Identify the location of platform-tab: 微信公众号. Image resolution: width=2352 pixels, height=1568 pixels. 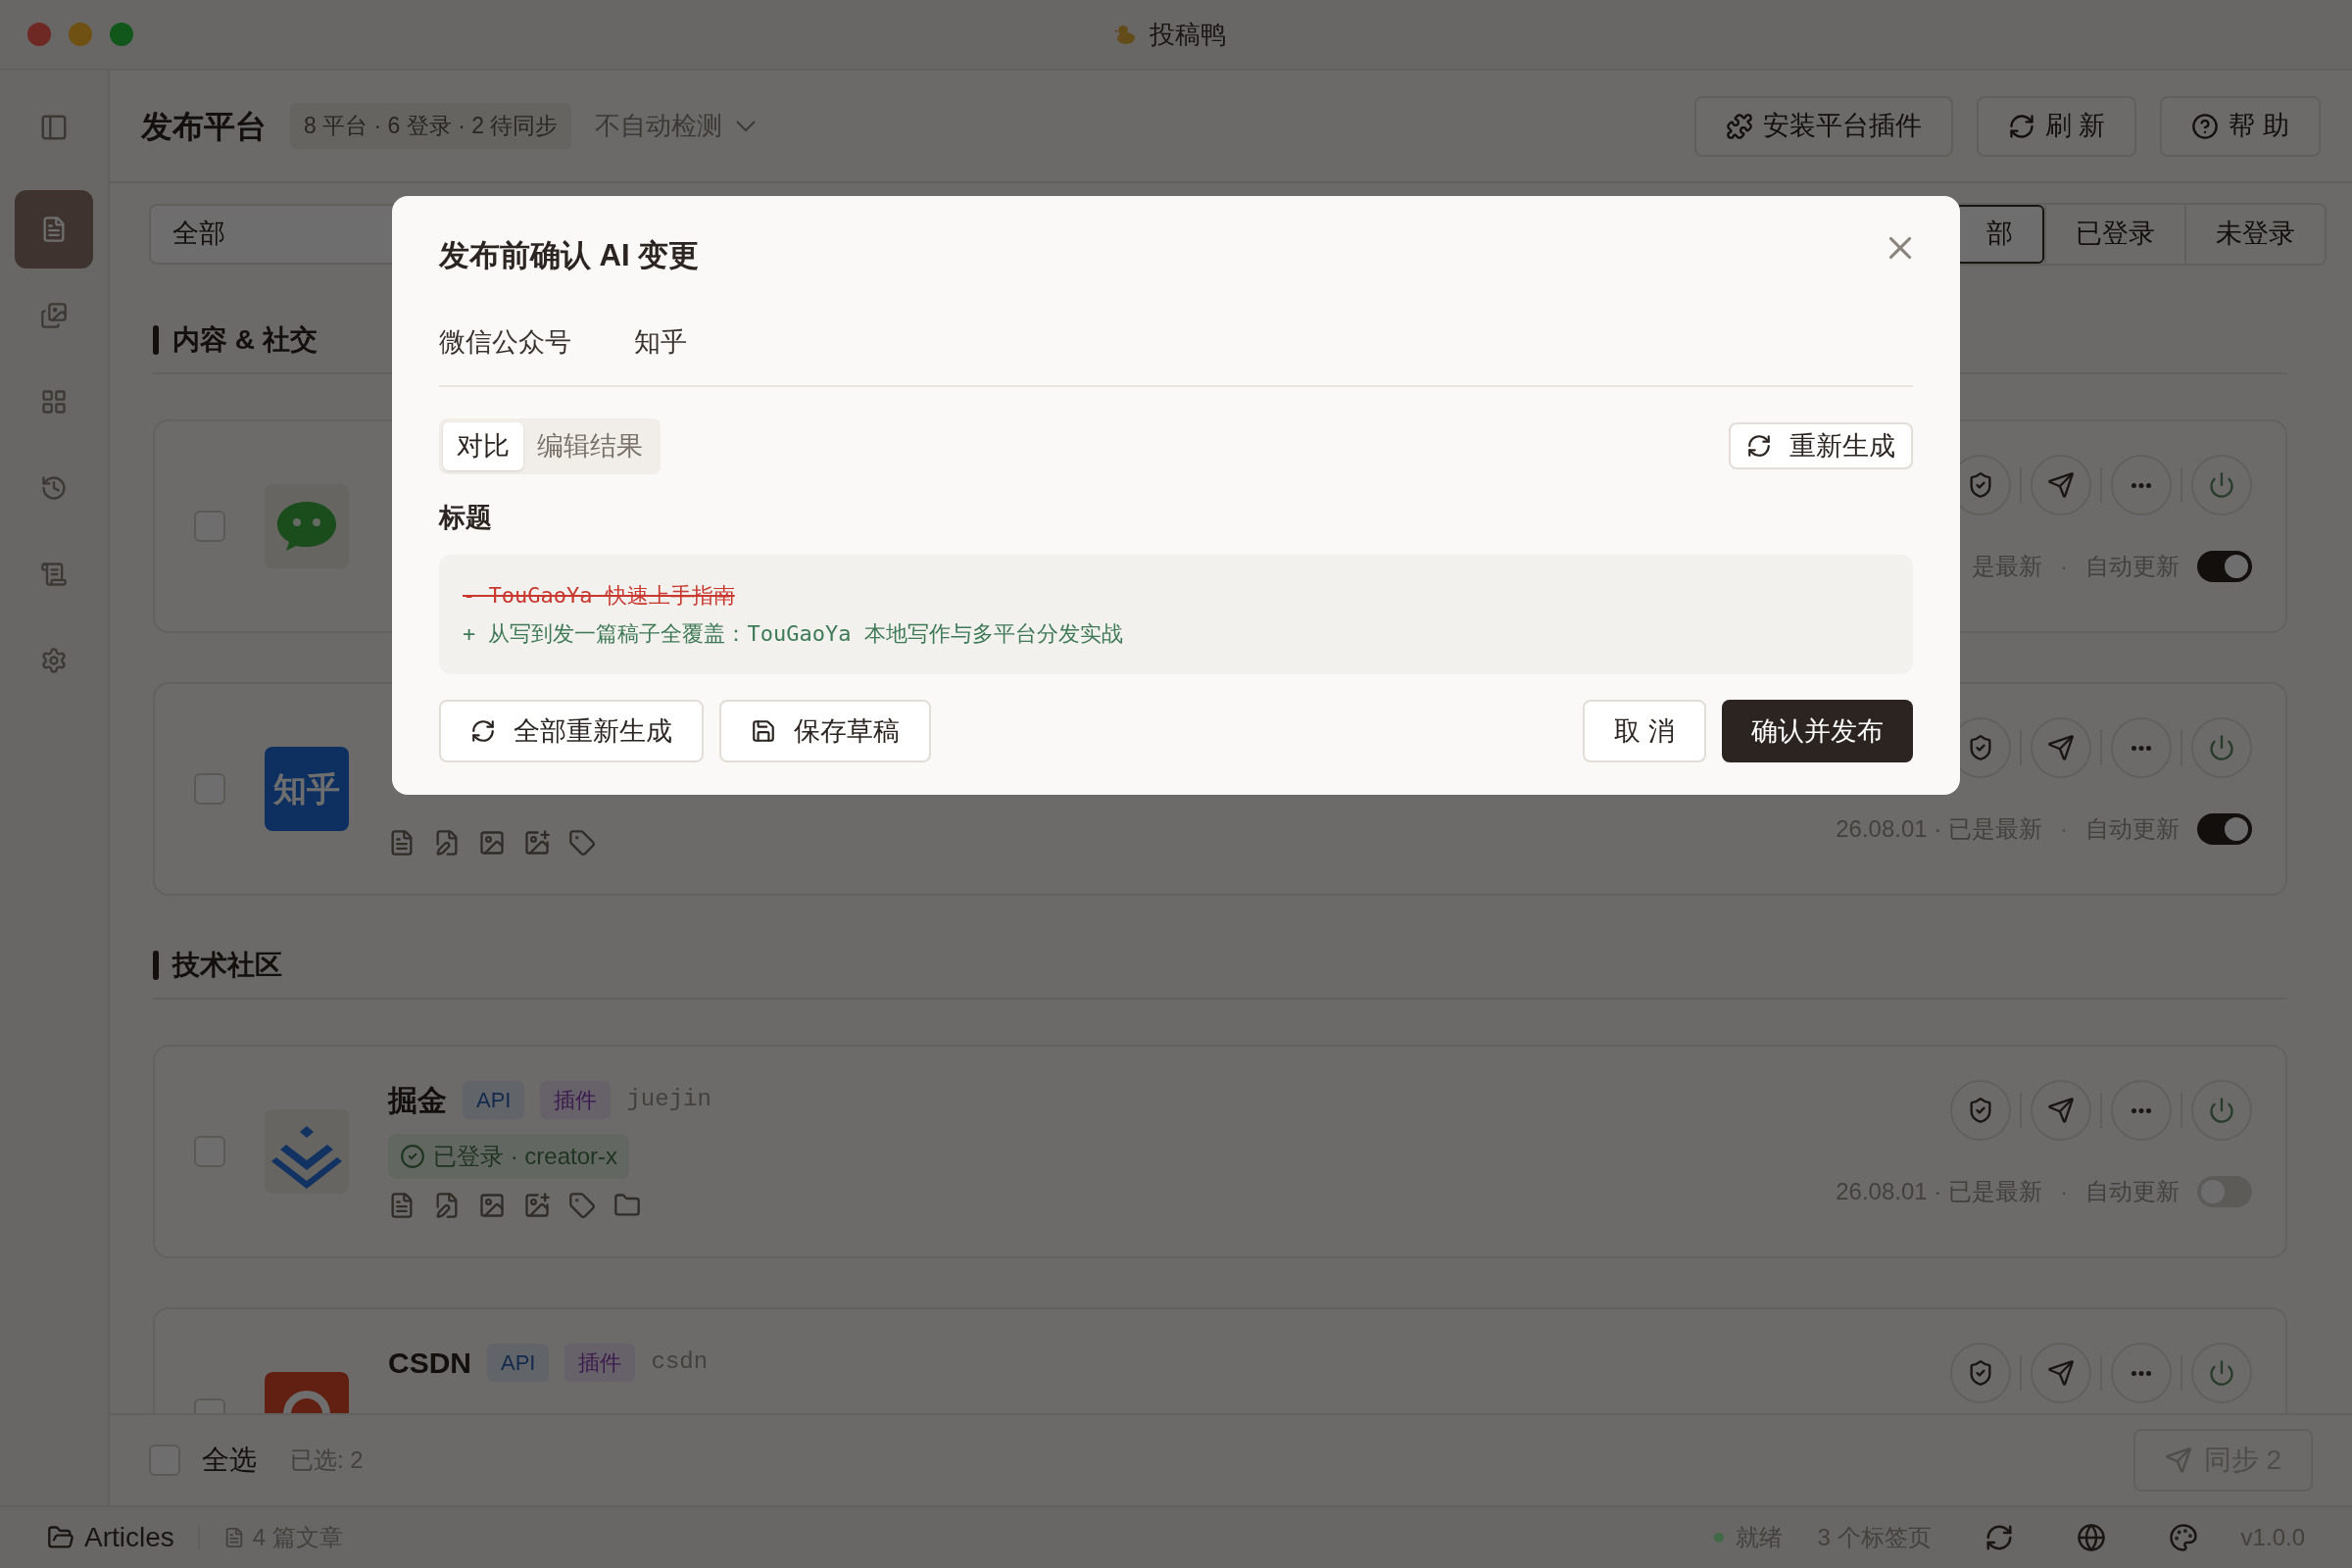
(505, 341).